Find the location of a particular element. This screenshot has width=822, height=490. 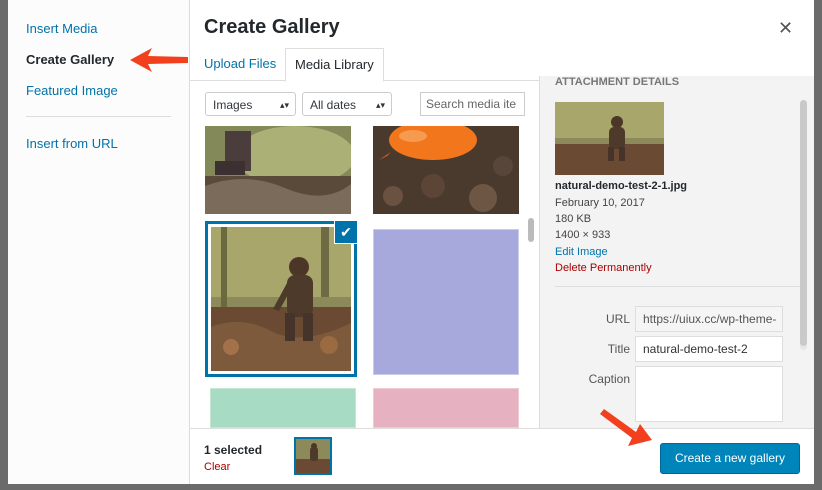

menu-separator is located at coordinates (98, 116).